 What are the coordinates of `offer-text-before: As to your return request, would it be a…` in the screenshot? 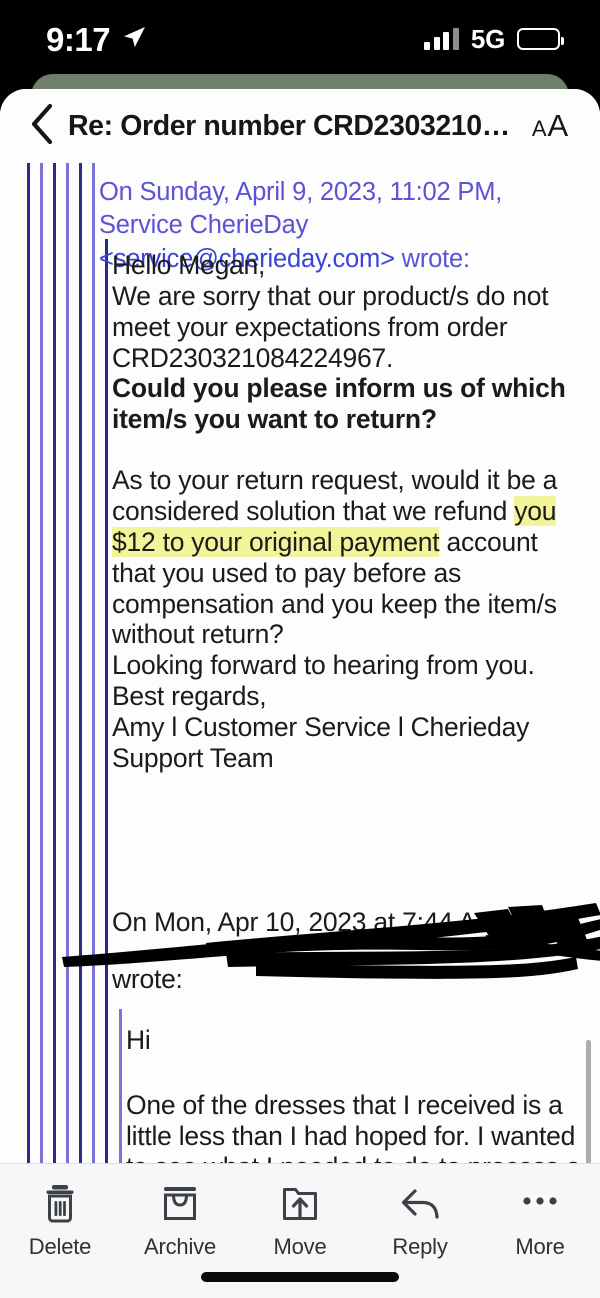 It's located at (335, 496).